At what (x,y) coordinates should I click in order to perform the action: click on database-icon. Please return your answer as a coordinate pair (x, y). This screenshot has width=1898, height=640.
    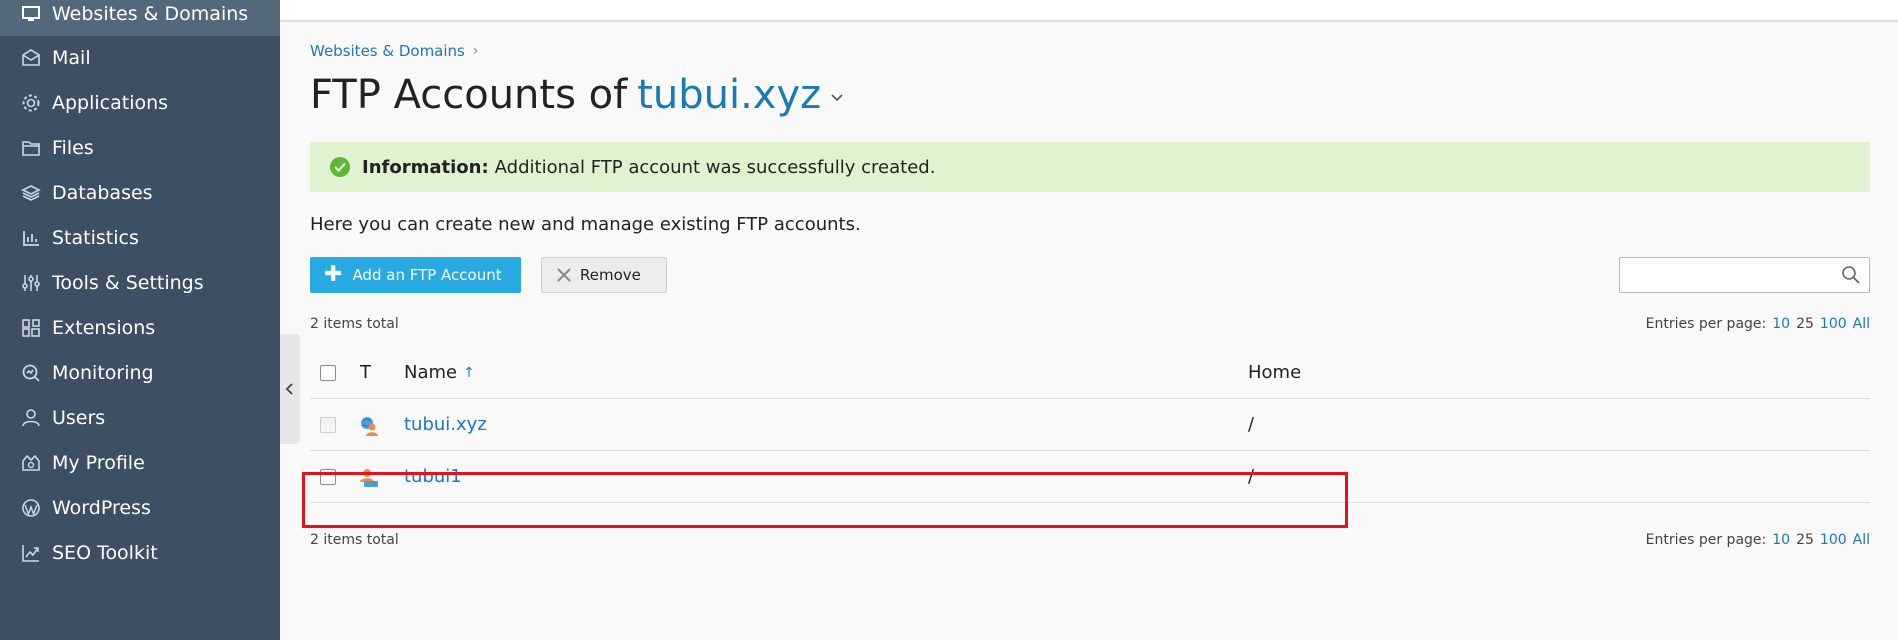
    Looking at the image, I should click on (31, 193).